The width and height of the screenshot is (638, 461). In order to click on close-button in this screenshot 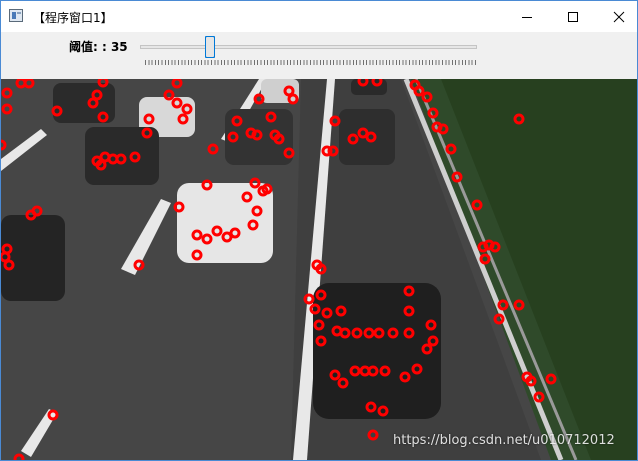, I will do `click(616, 16)`.